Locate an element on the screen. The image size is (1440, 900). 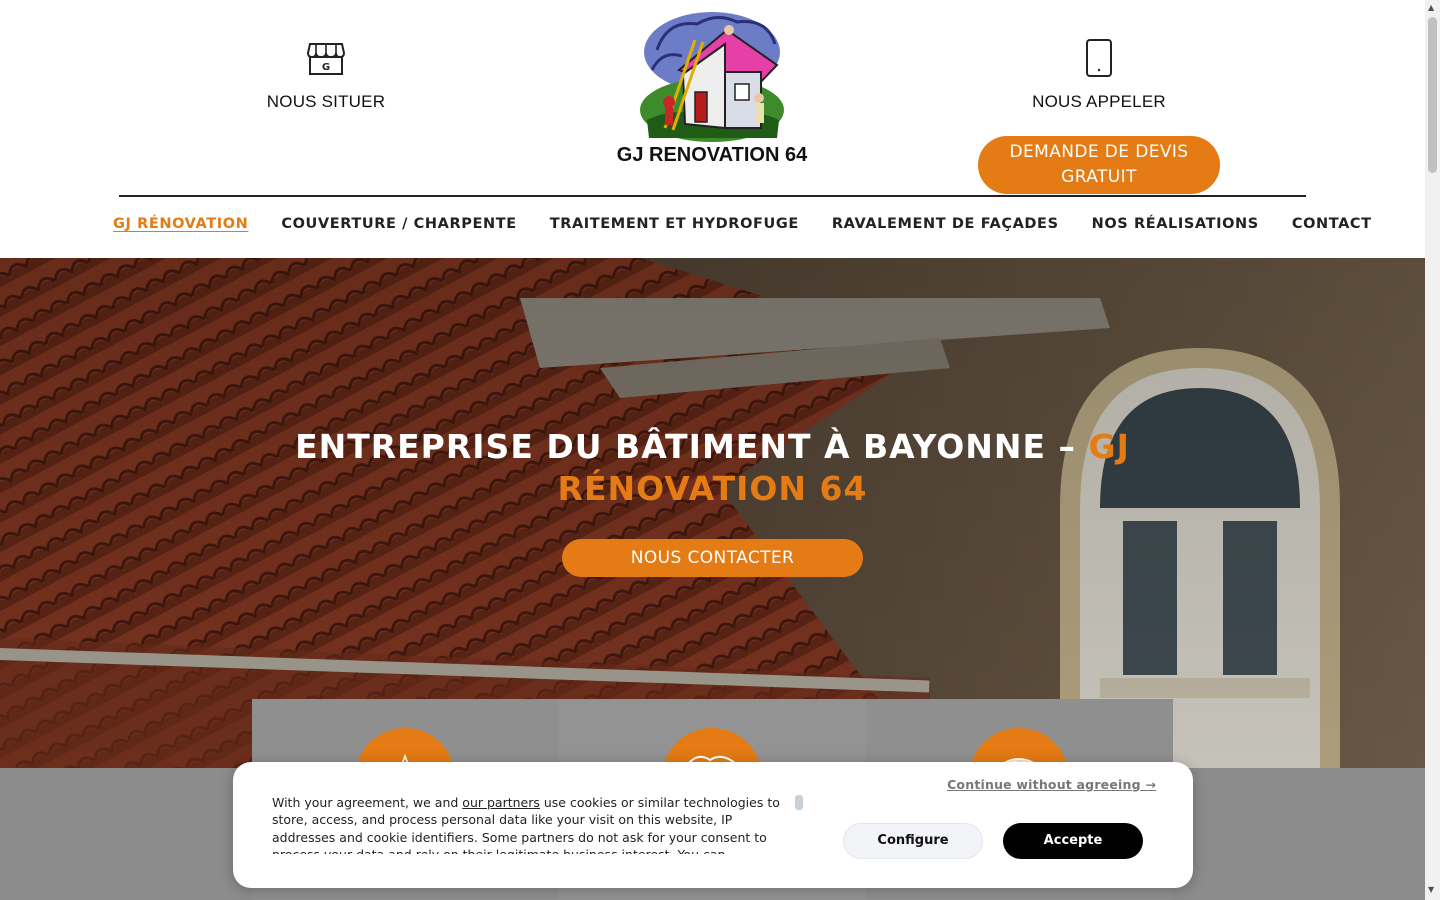
scroll-down-arrow-icon: ▼ is located at coordinates (1431, 890).